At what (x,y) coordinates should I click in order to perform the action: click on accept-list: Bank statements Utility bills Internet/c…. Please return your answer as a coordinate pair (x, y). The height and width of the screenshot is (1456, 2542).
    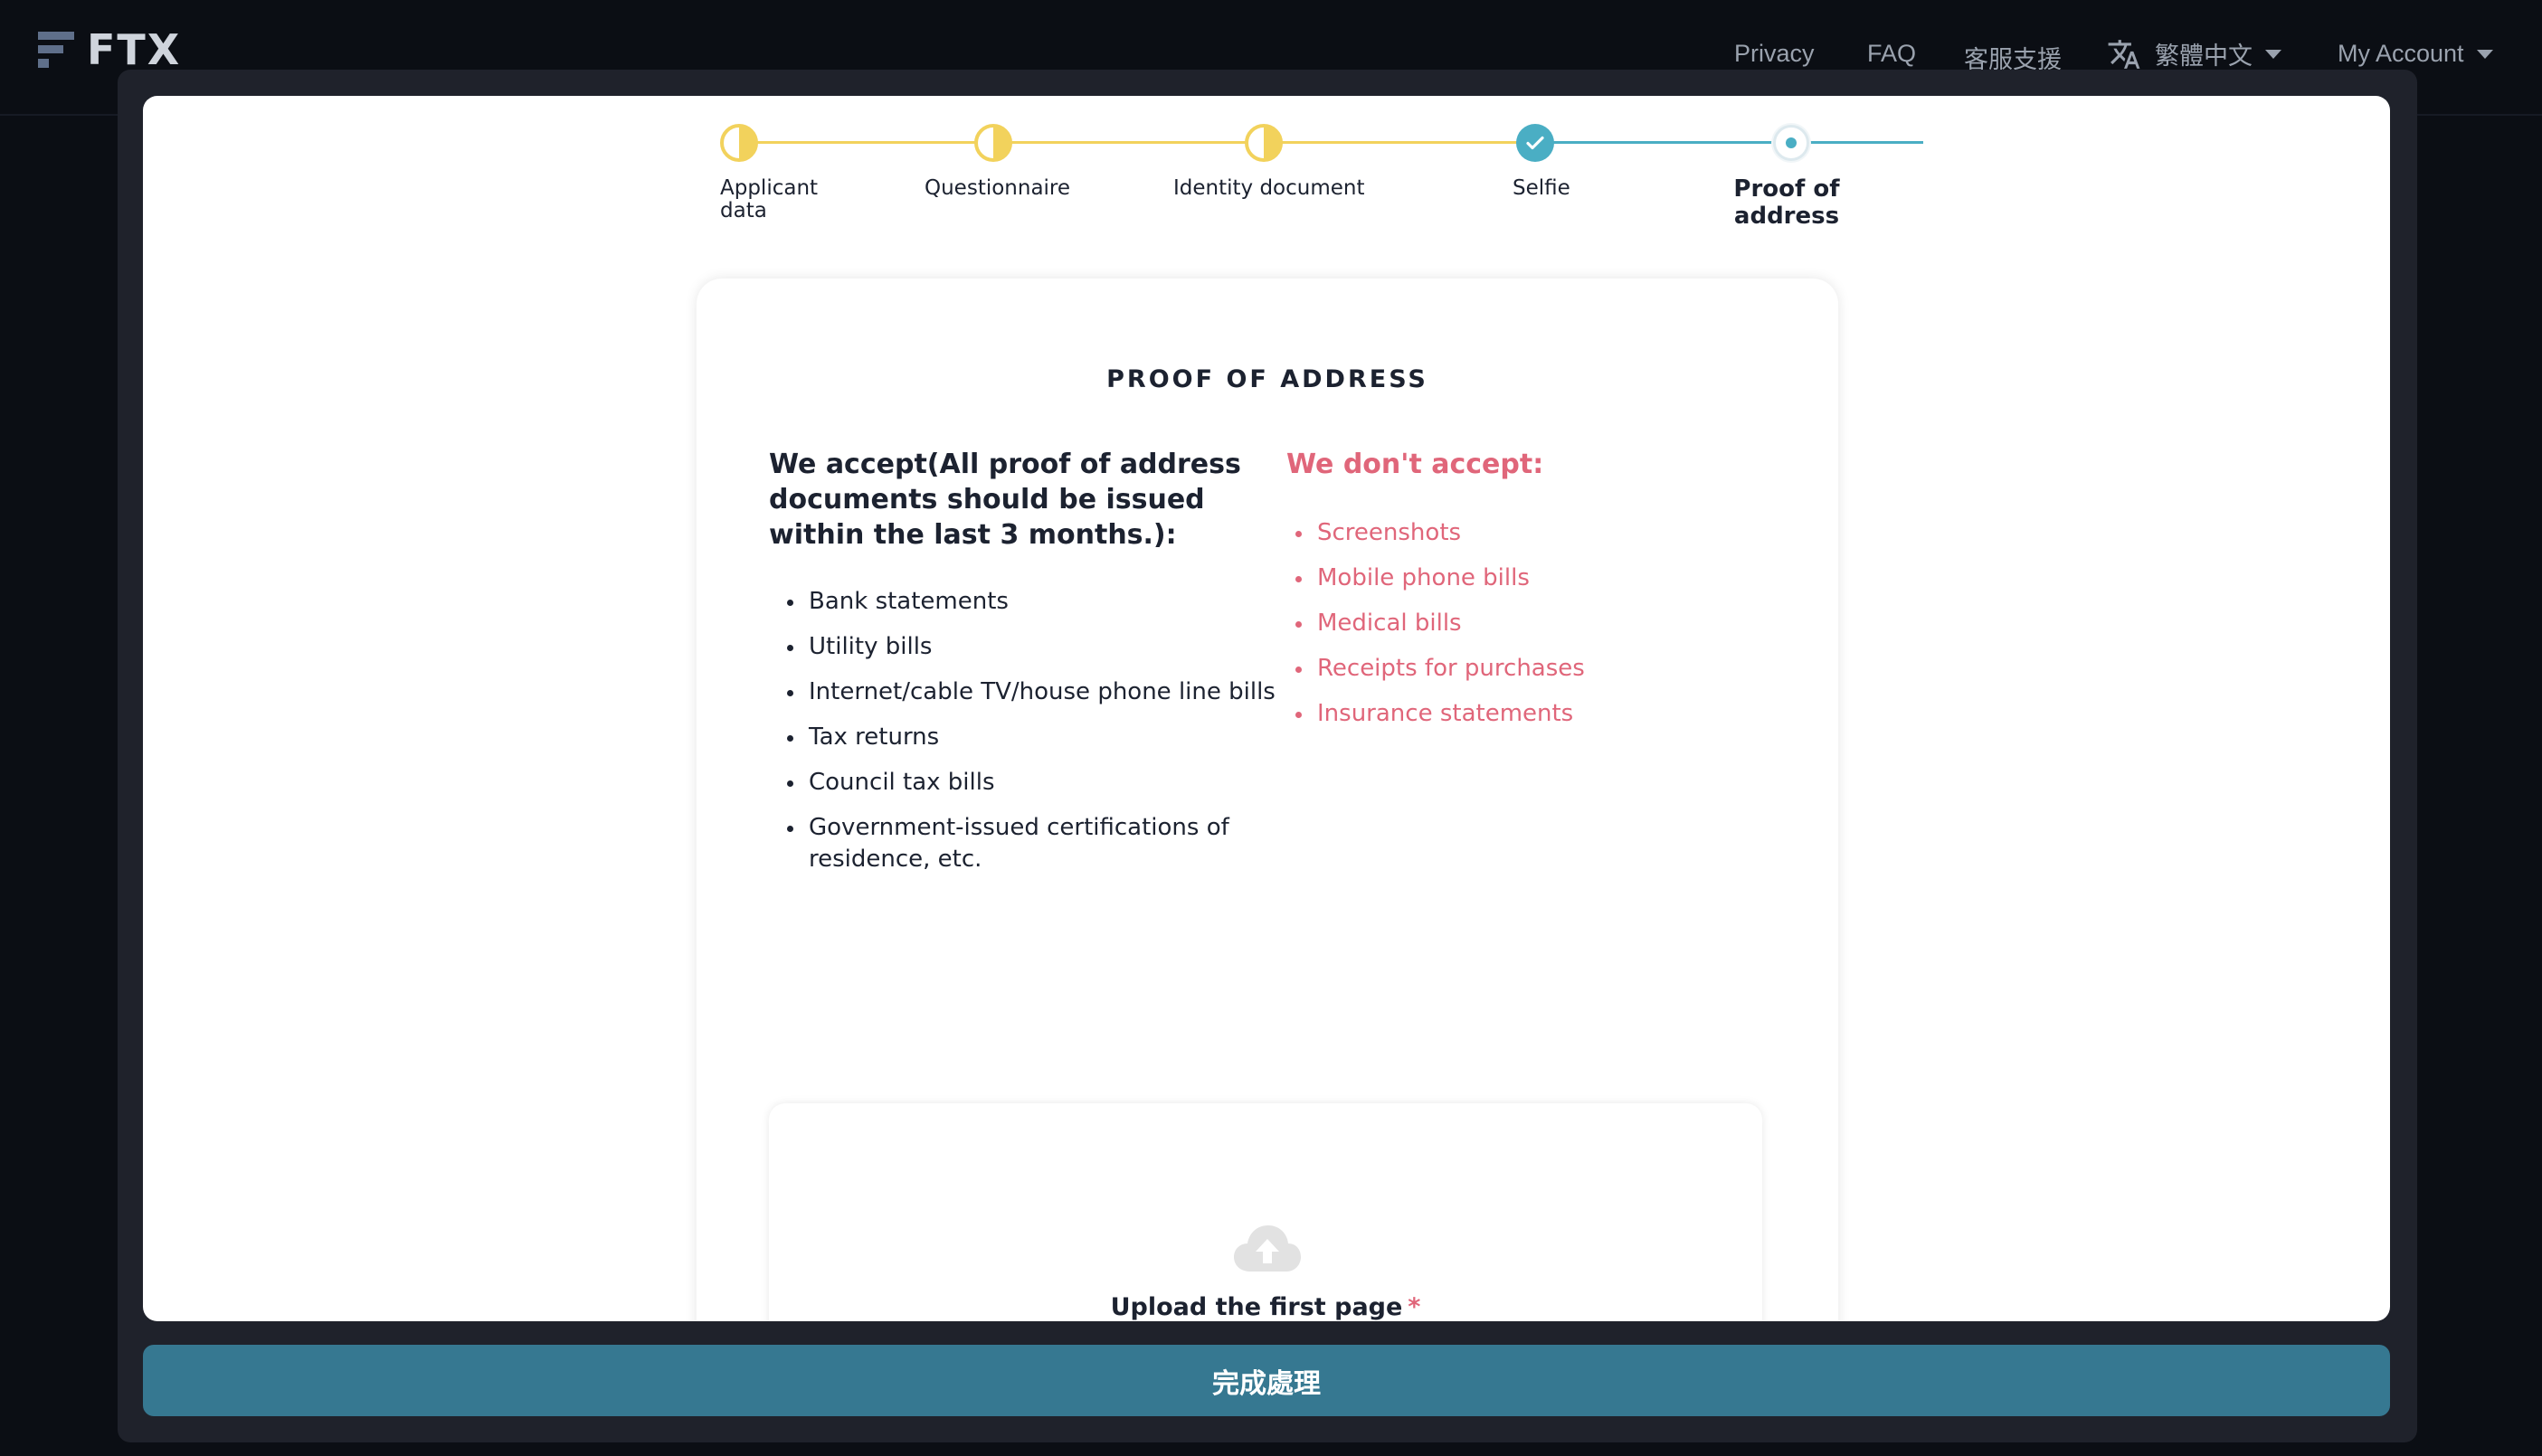
    Looking at the image, I should click on (1051, 737).